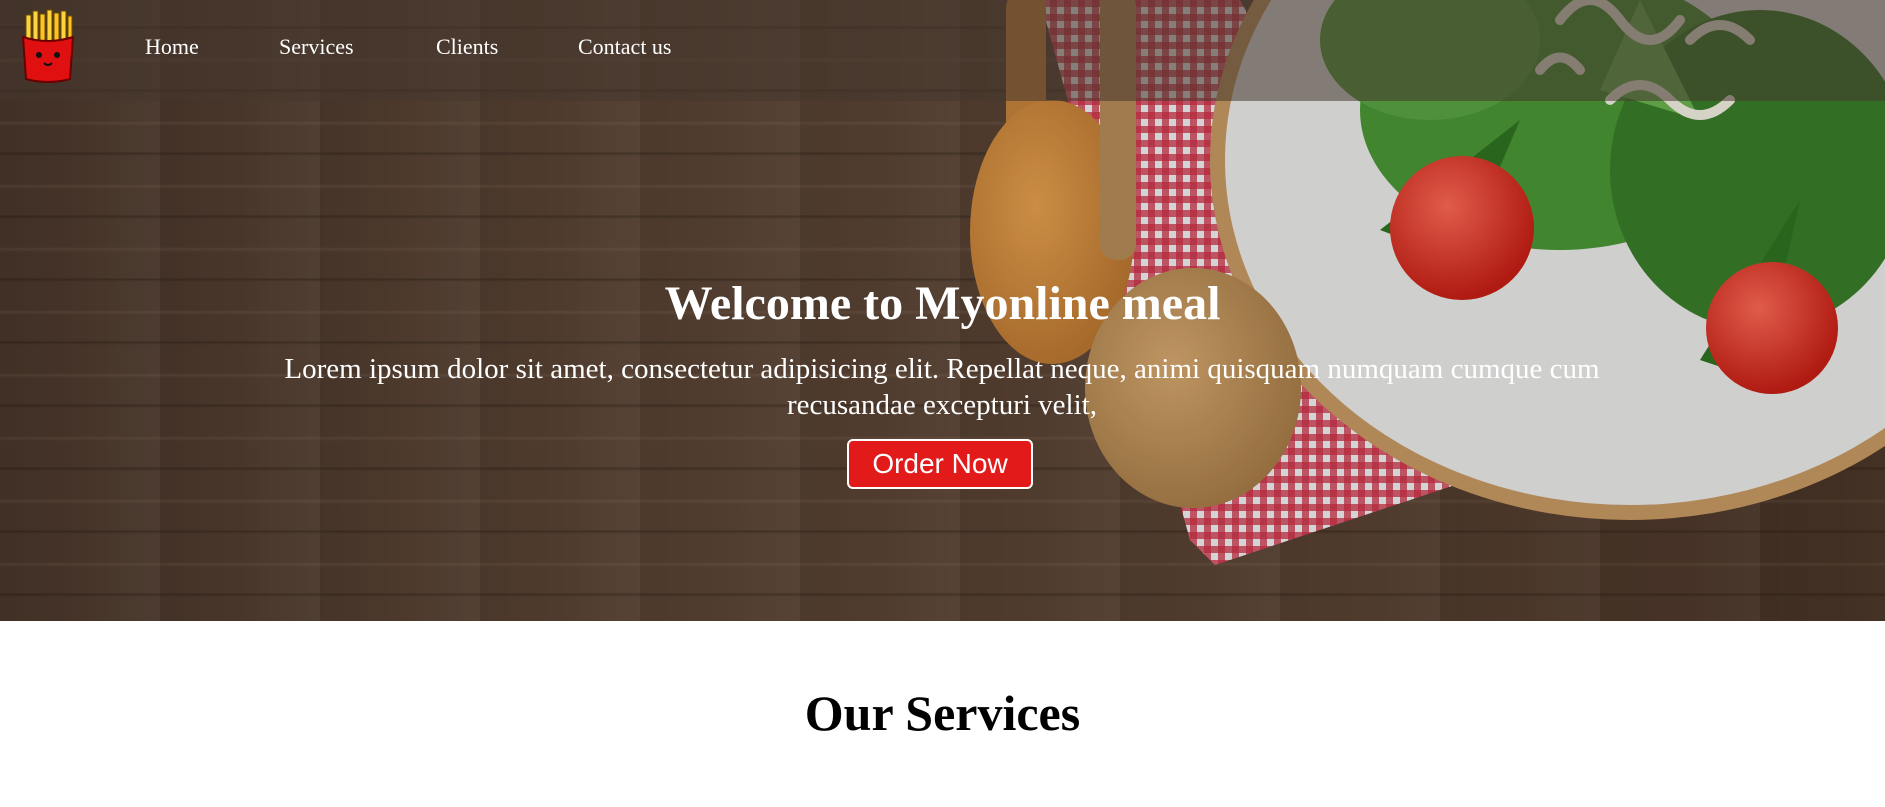  Describe the element at coordinates (625, 47) in the screenshot. I see `nav-link-contact: Contact us` at that location.